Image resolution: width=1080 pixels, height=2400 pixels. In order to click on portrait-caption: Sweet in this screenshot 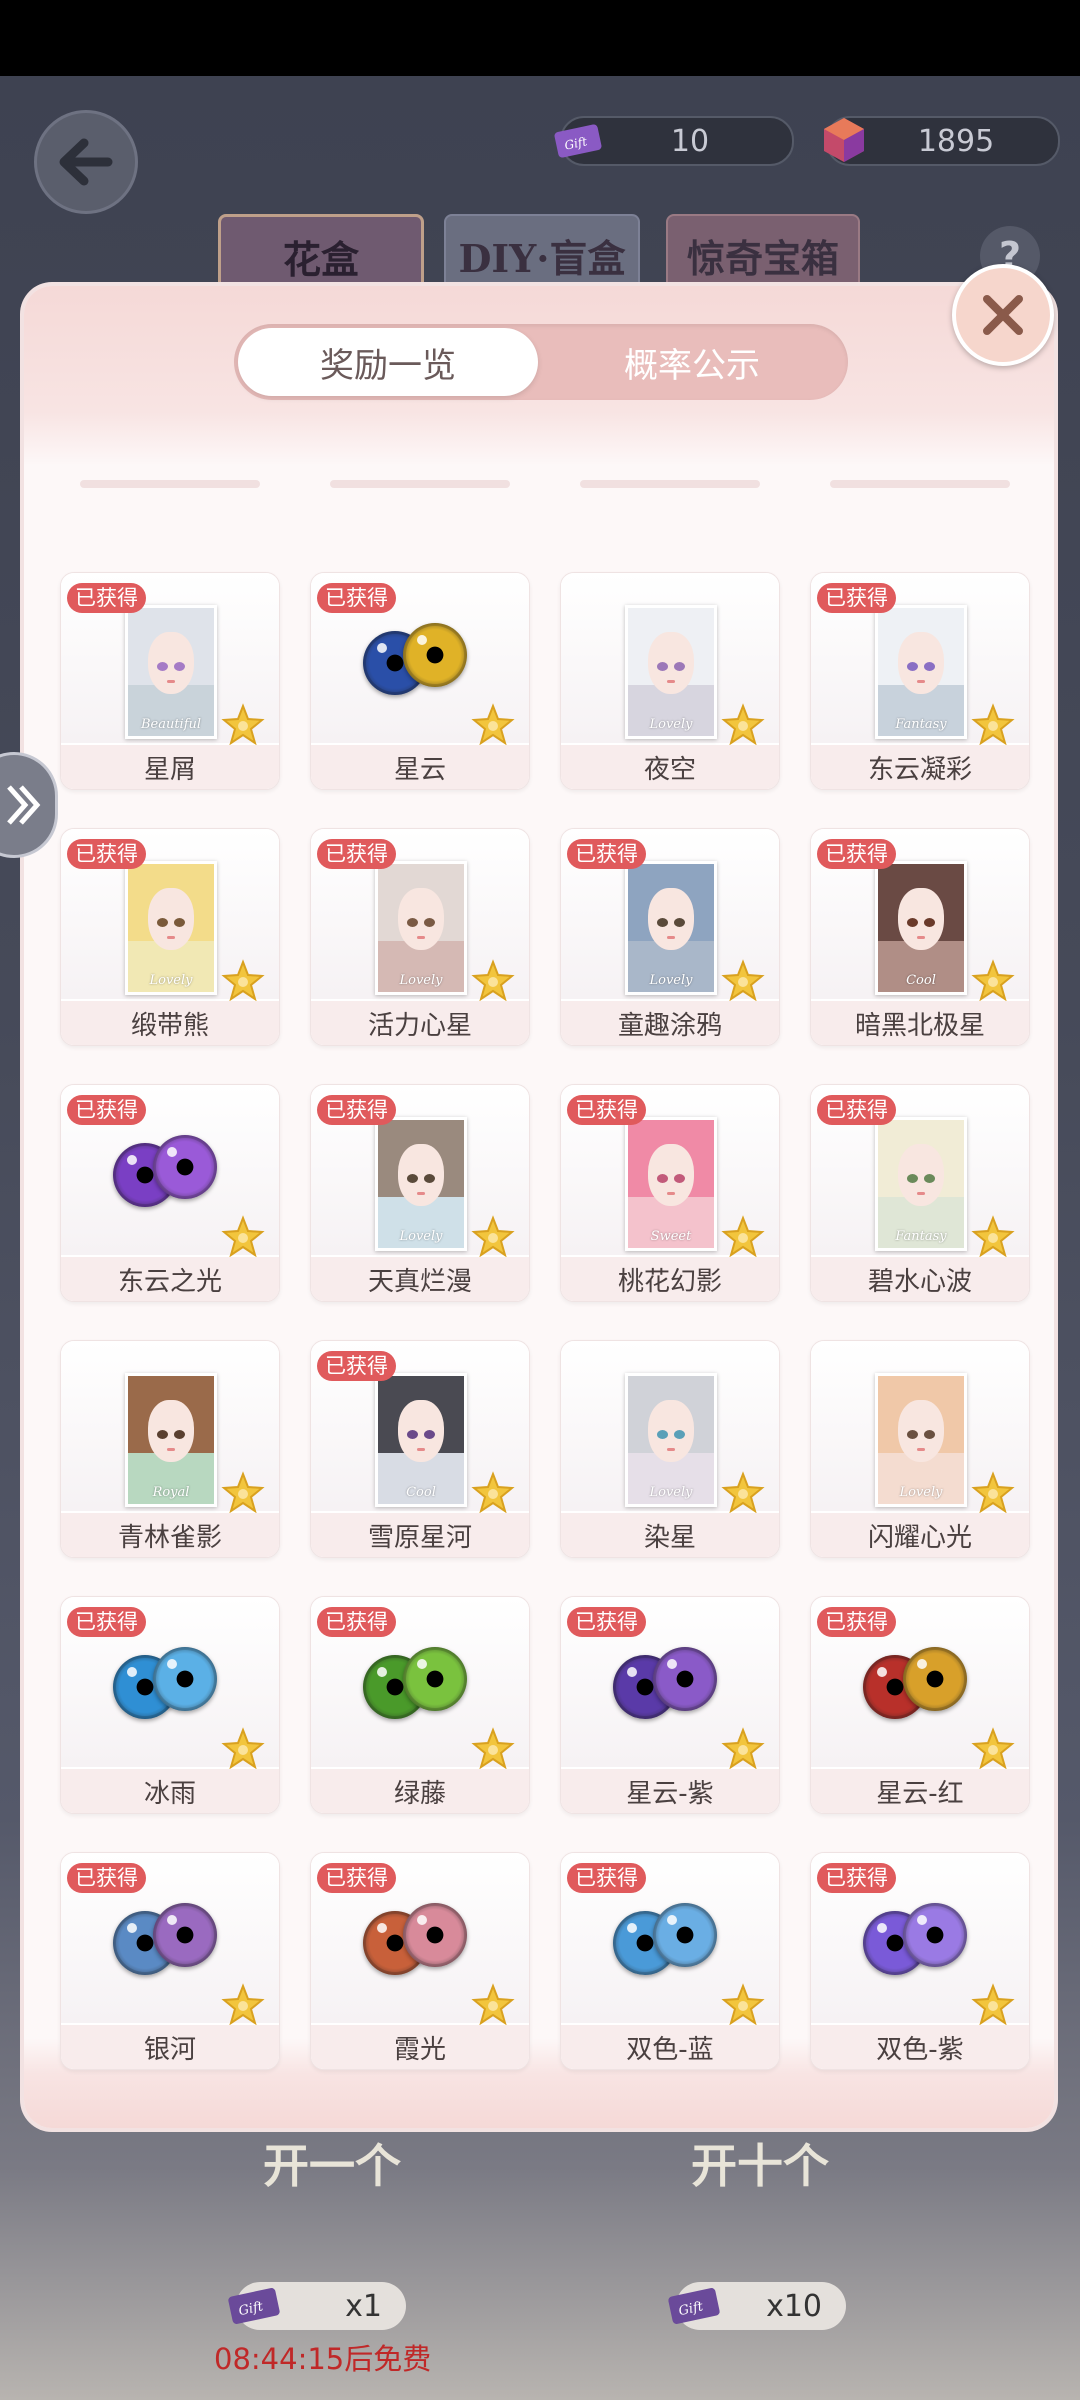, I will do `click(671, 1236)`.